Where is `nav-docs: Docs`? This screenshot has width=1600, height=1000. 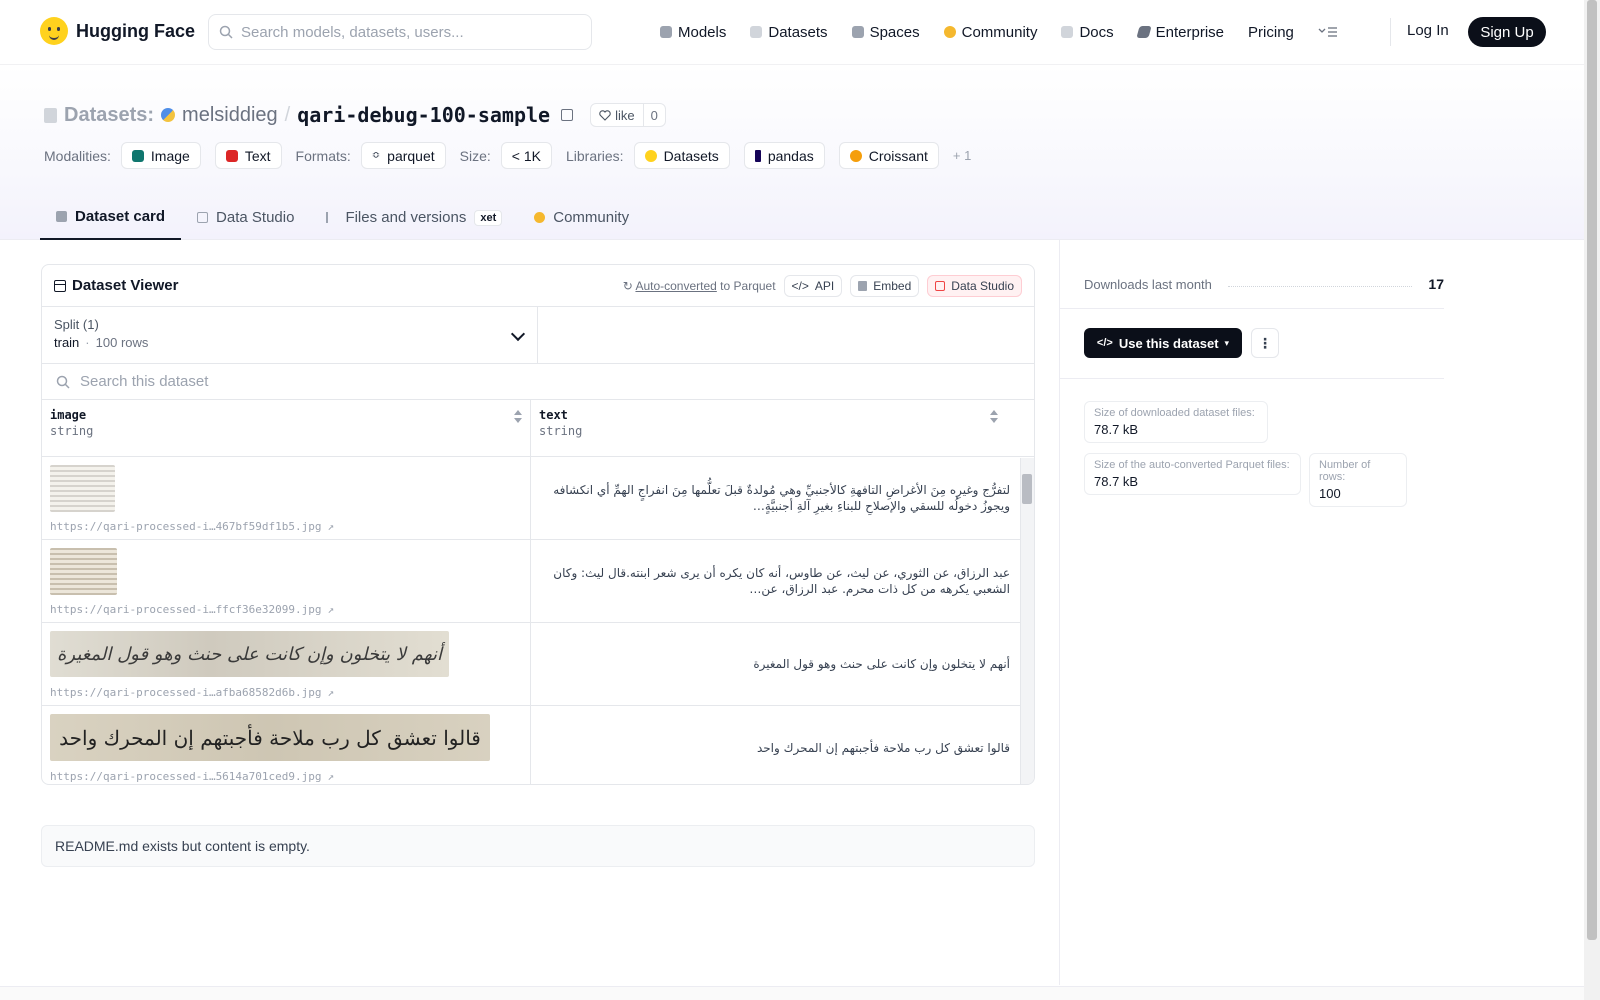
nav-docs: Docs is located at coordinates (1087, 32).